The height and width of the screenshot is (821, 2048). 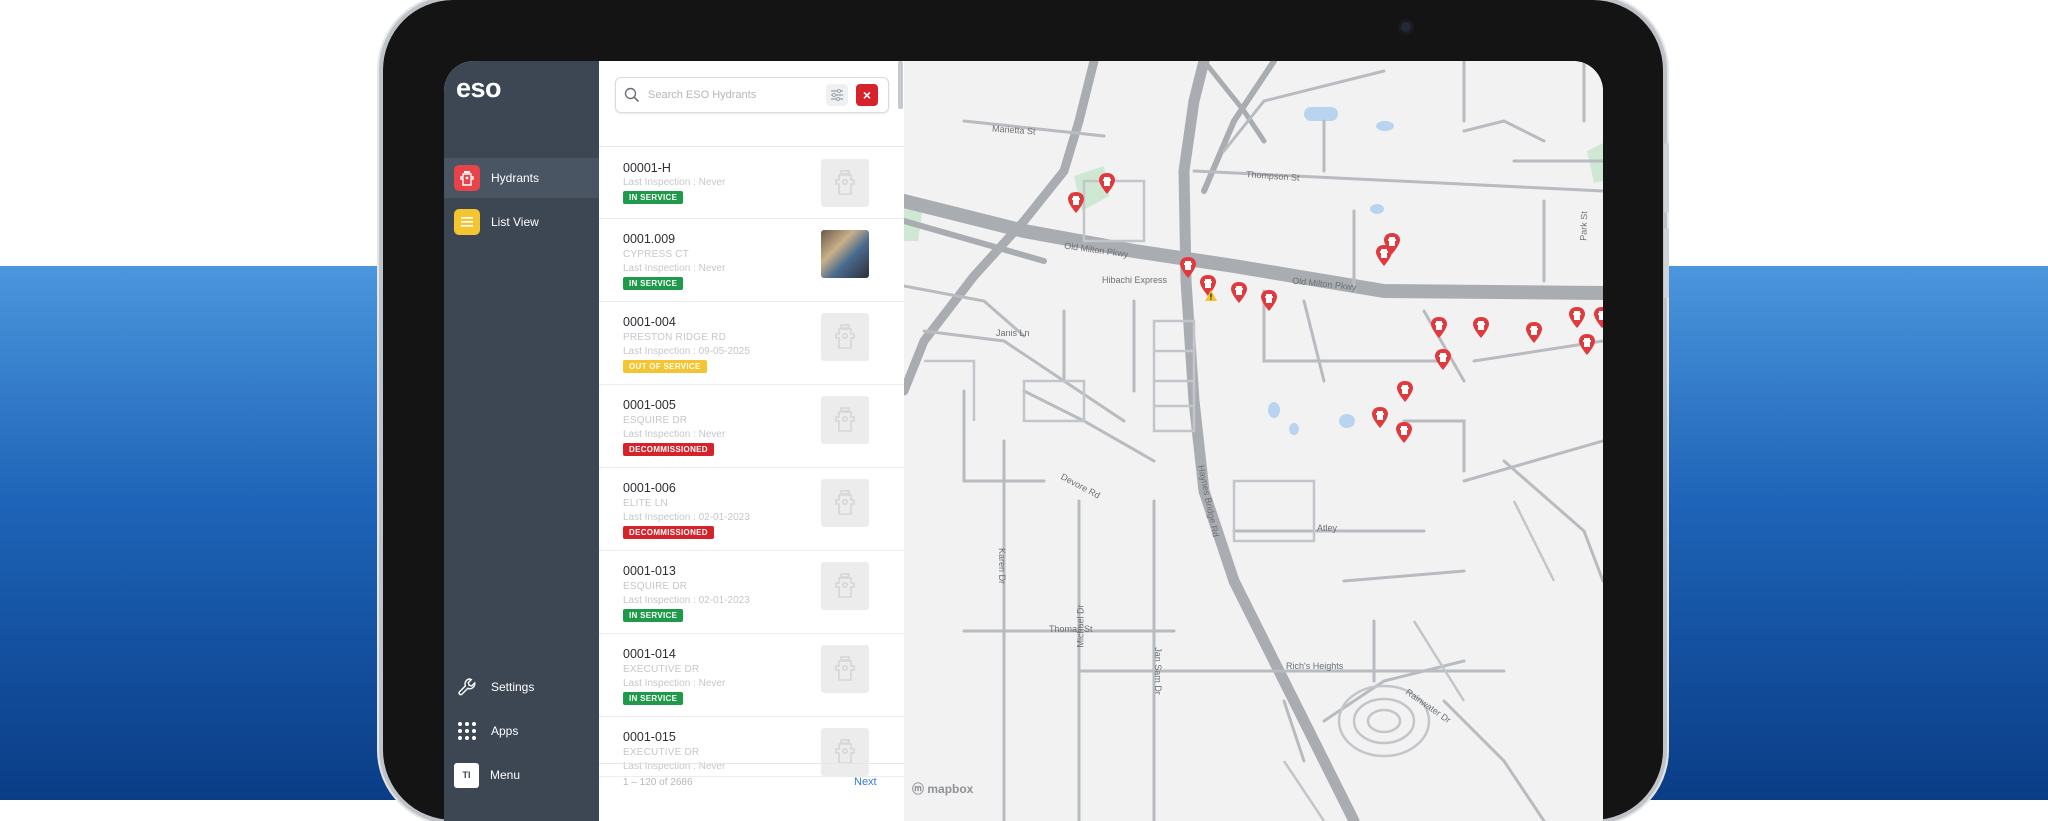 I want to click on mapbox-attribution: ⓜ mapbox, so click(x=943, y=789).